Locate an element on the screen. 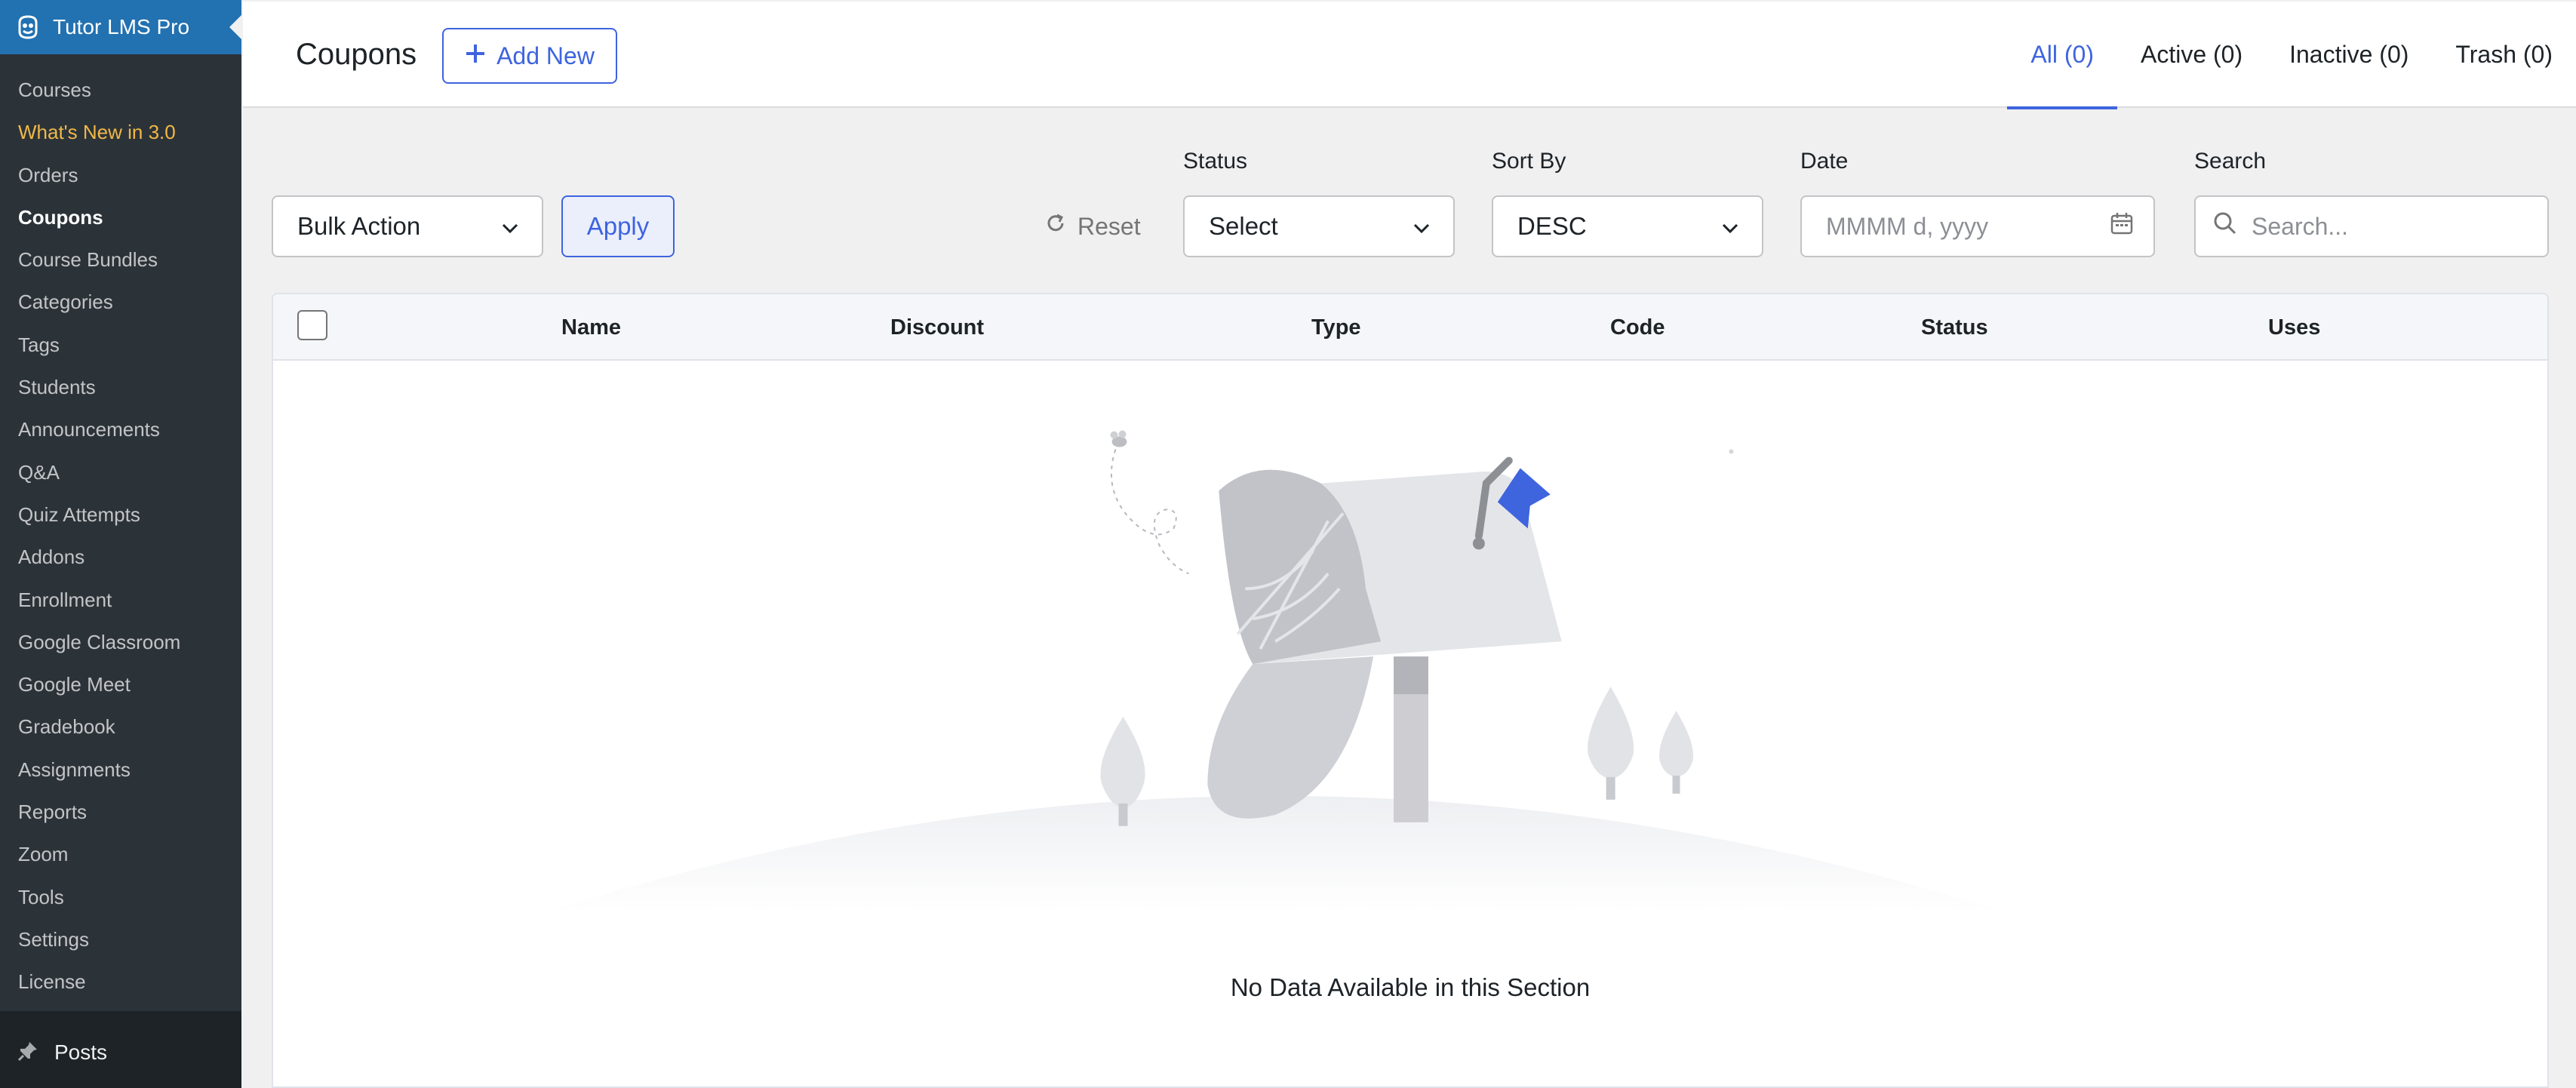 This screenshot has width=2576, height=1088. reset-button: Reset is located at coordinates (1092, 226).